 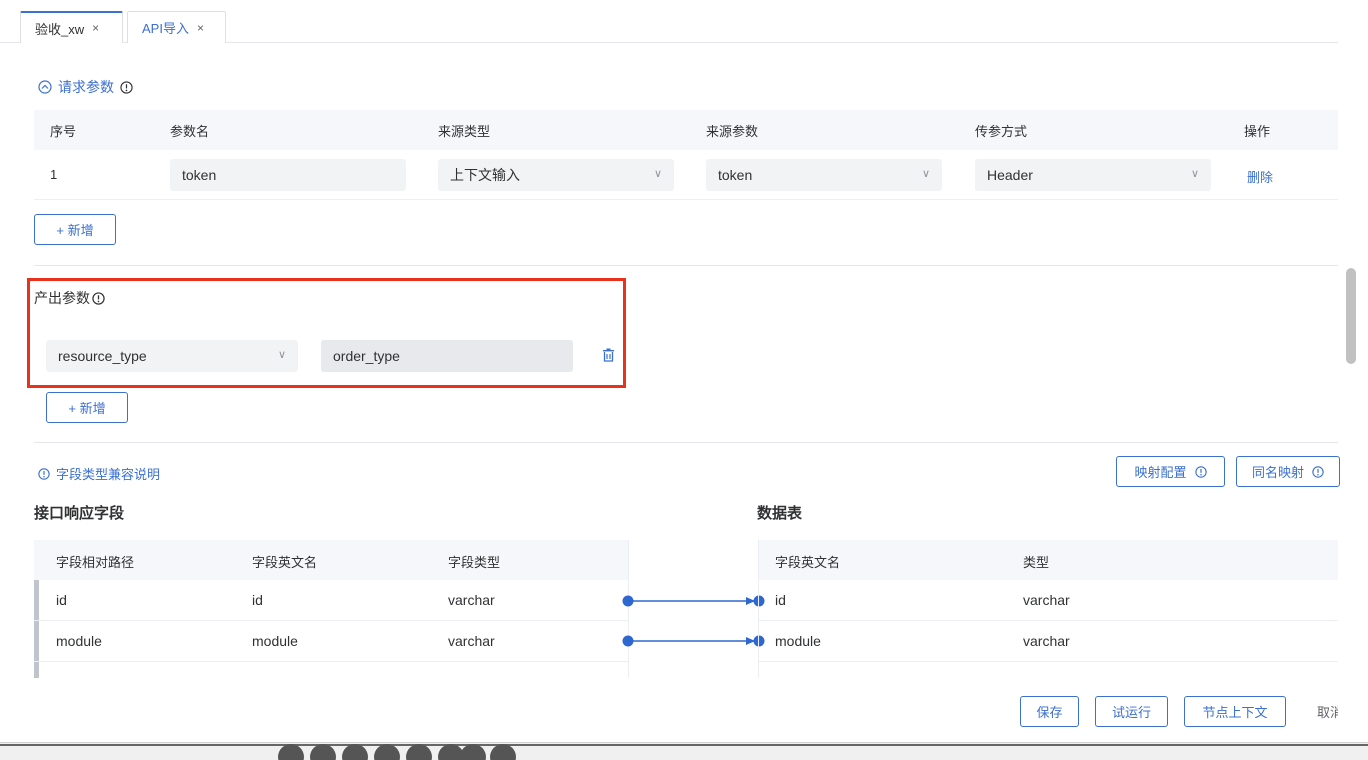 I want to click on save-button: 保存, so click(x=1049, y=711).